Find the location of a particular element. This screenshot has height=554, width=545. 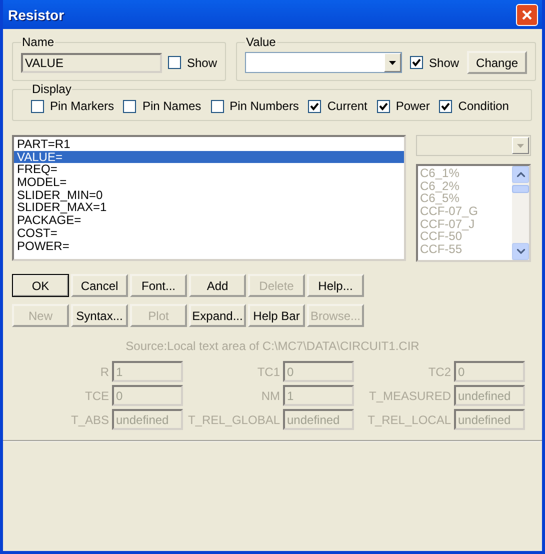

dialog-button: Help Bar is located at coordinates (276, 315).